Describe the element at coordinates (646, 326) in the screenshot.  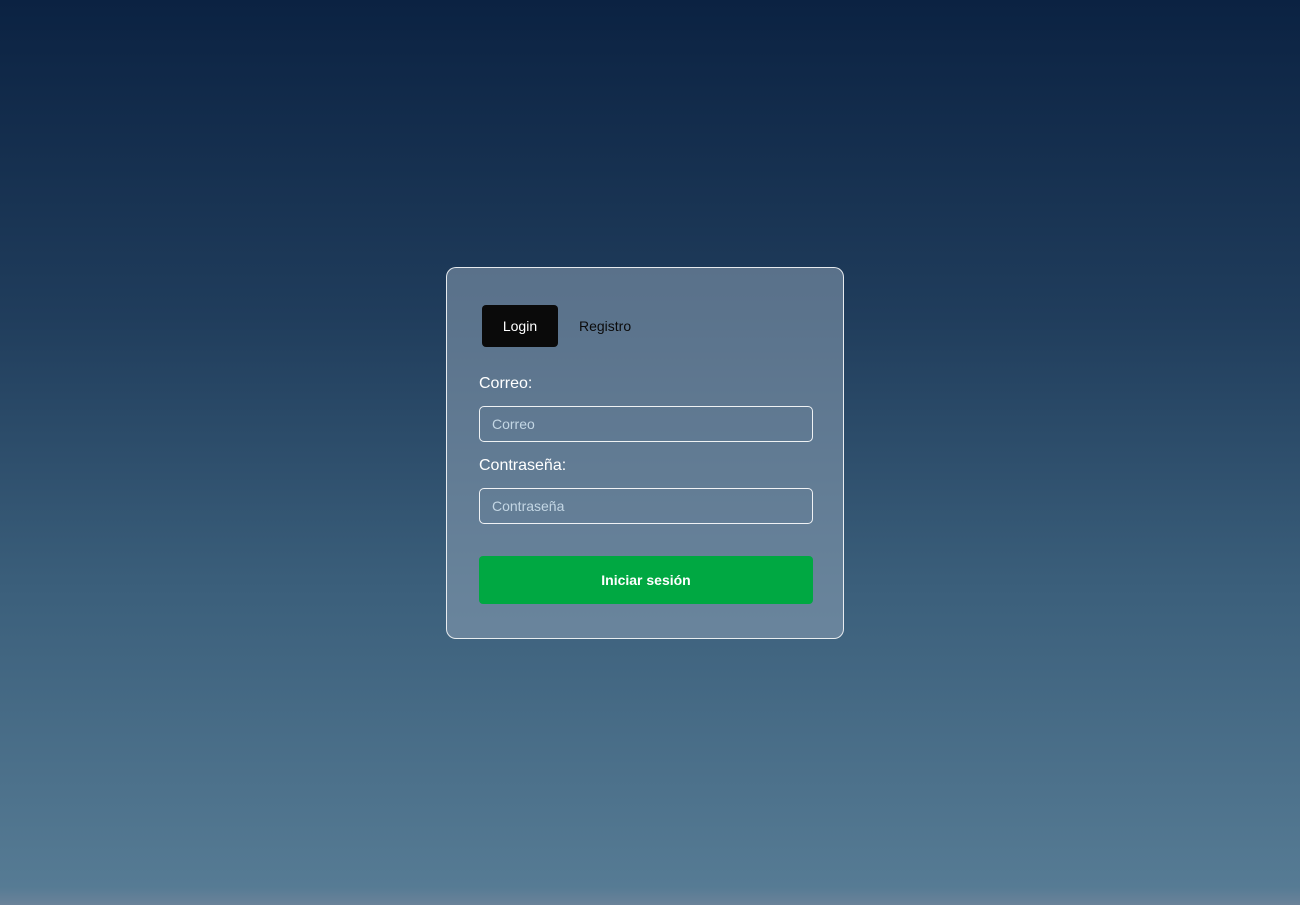
I see `auth-tabs: Login Registro` at that location.